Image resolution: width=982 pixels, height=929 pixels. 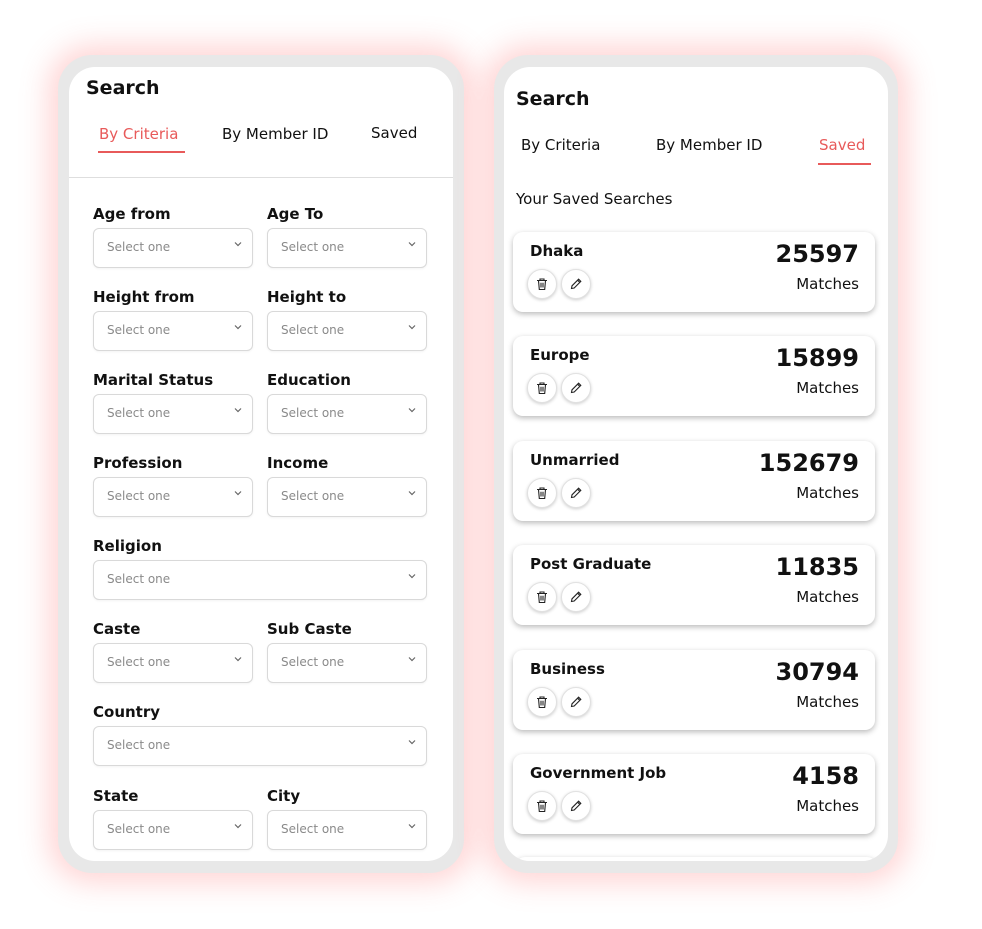 I want to click on sub-caste-select: Select one, so click(x=347, y=663).